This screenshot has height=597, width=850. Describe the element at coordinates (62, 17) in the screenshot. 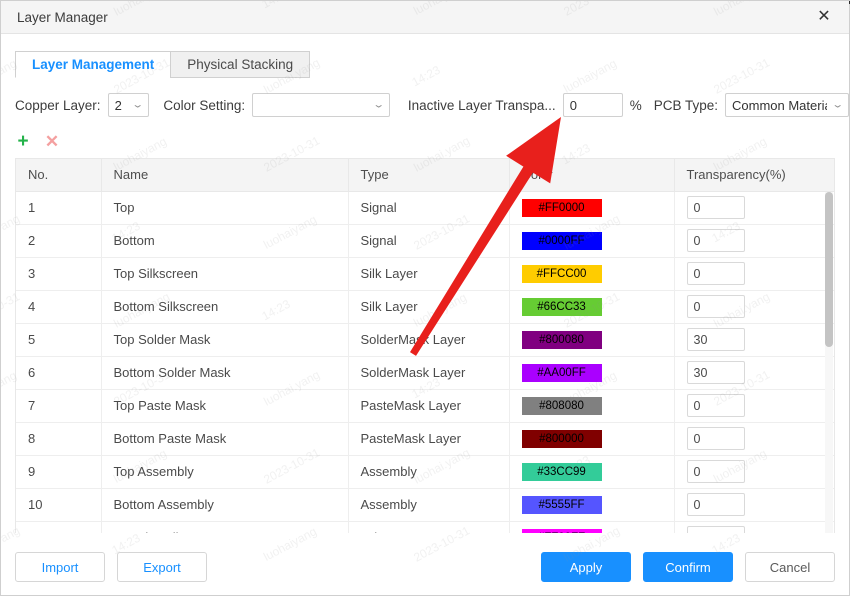

I see `page-title: Layer Manager` at that location.